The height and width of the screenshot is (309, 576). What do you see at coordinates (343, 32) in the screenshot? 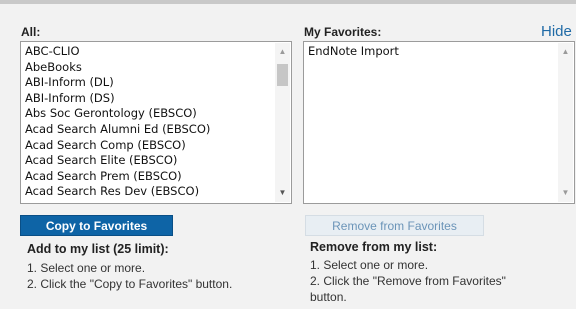
I see `favorites-list-label: My Favorites:` at bounding box center [343, 32].